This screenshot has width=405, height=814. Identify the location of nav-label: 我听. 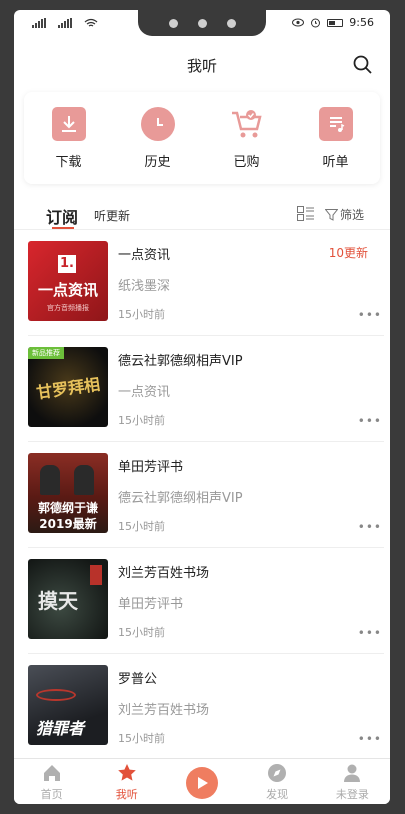
(126, 794).